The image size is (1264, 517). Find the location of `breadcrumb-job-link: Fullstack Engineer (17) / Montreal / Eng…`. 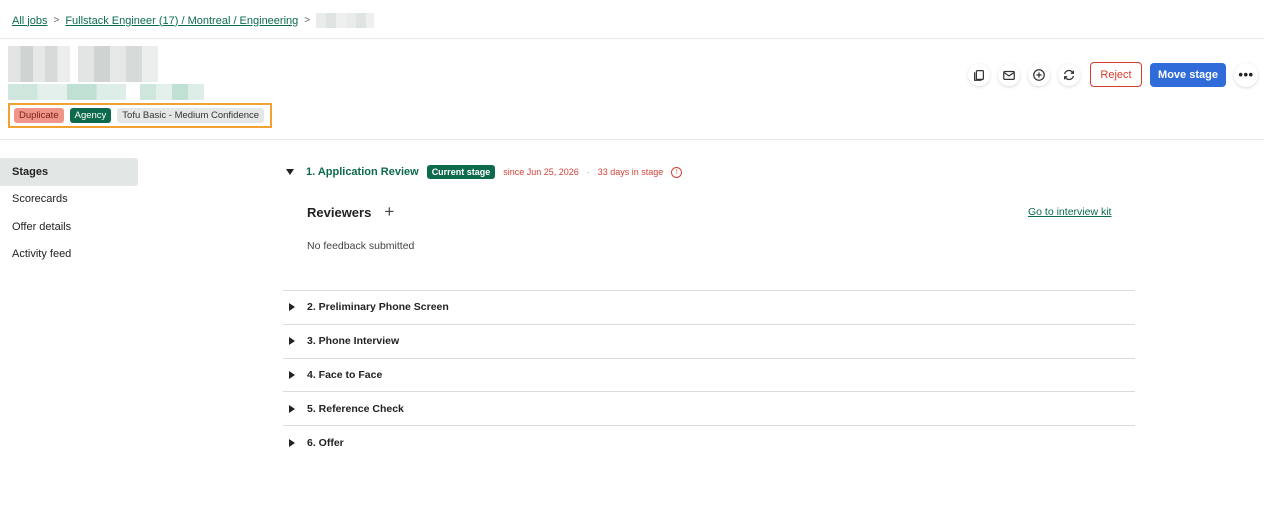

breadcrumb-job-link: Fullstack Engineer (17) / Montreal / Eng… is located at coordinates (181, 21).